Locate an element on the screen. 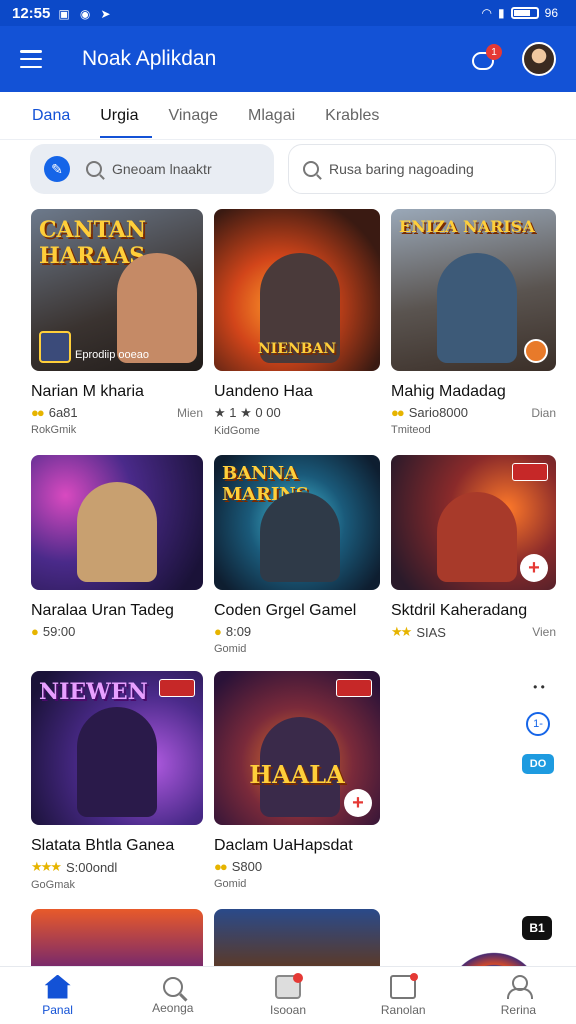 The height and width of the screenshot is (1024, 576). game-category: KidGome is located at coordinates (237, 431).